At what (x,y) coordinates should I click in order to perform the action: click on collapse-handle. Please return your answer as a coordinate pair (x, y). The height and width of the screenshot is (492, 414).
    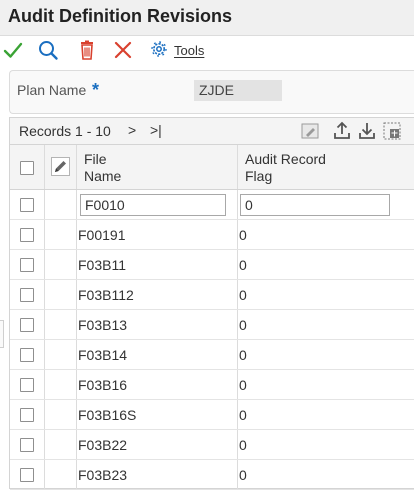
    Looking at the image, I should click on (2, 334).